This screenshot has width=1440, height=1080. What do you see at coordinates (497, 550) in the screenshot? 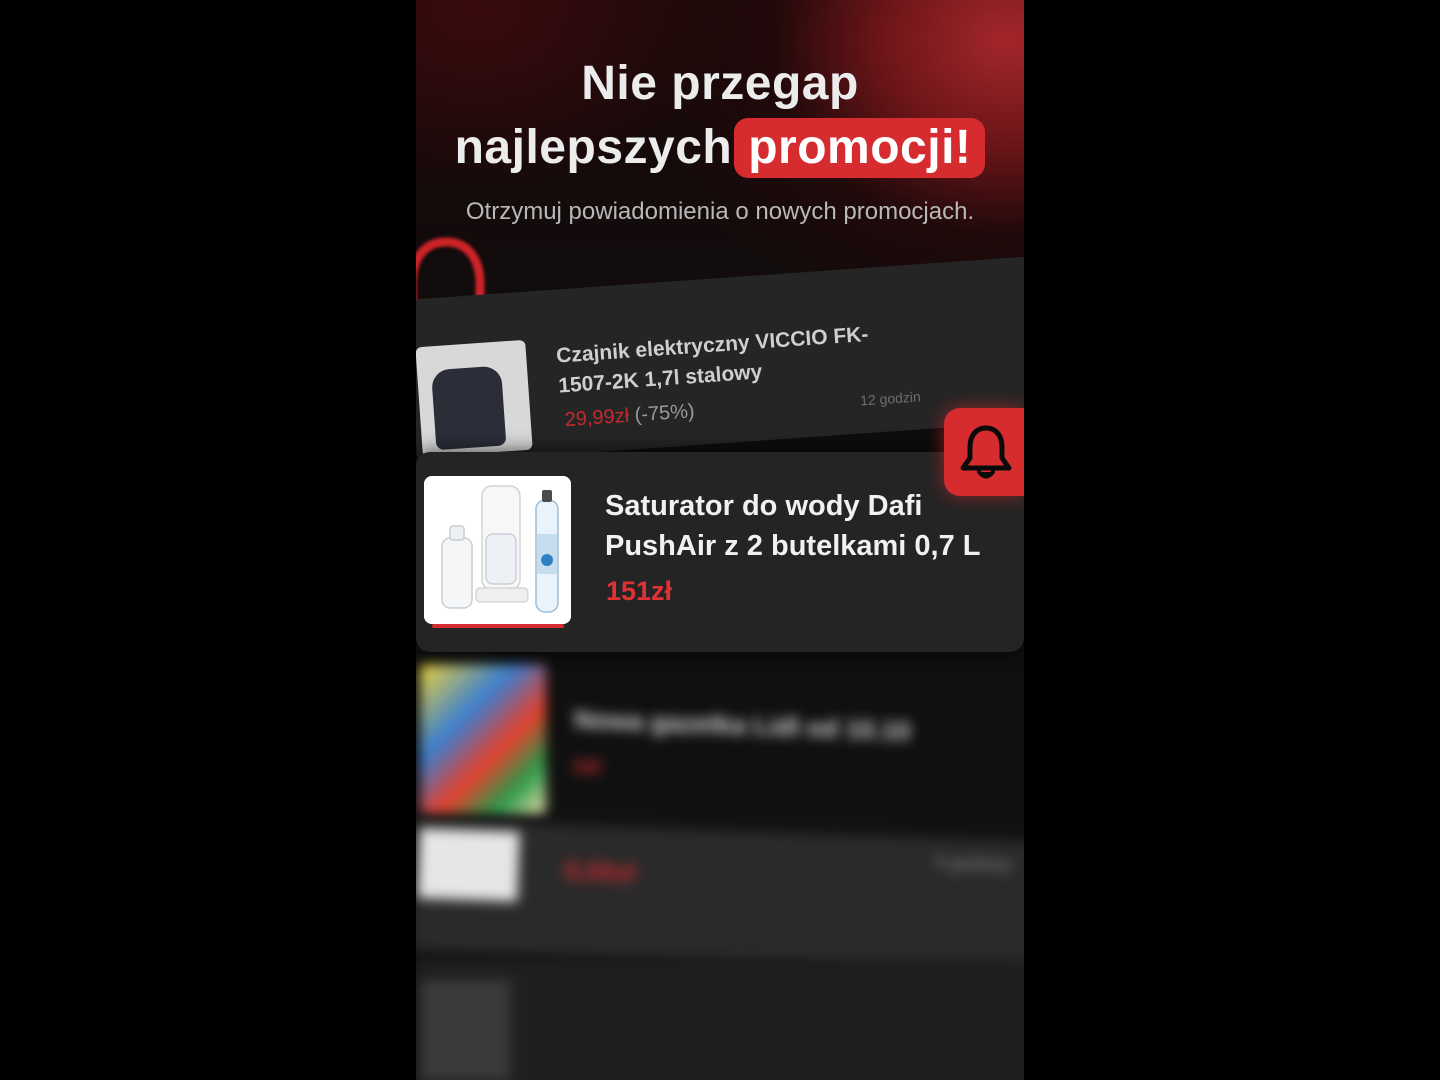
I see `product-image-saturator` at bounding box center [497, 550].